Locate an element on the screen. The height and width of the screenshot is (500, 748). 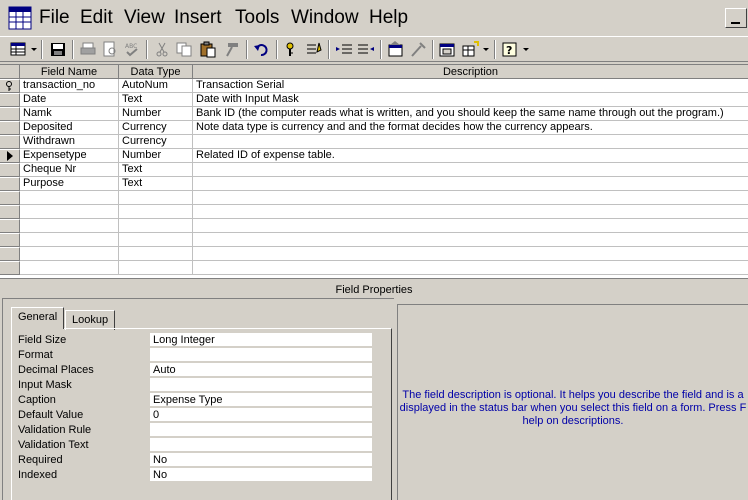
description-cell: Transaction Serial is located at coordinates (470, 86).